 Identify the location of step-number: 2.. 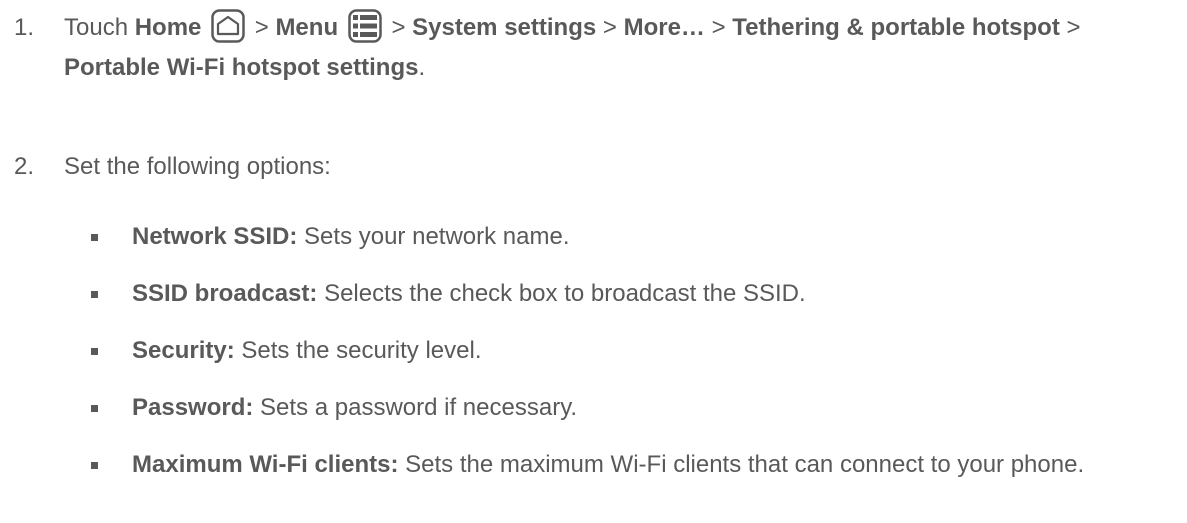
(24, 166).